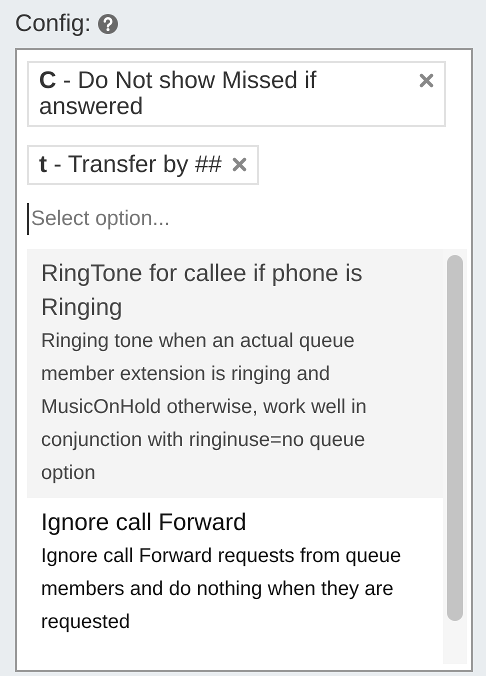  I want to click on field-label: Config:, so click(53, 24).